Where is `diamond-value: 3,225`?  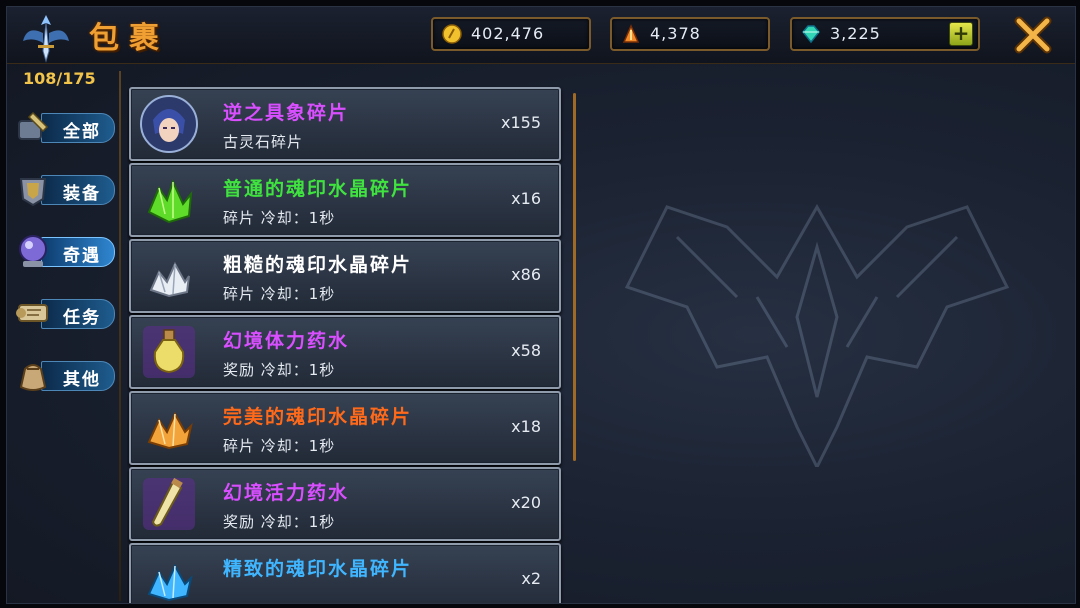 diamond-value: 3,225 is located at coordinates (855, 33).